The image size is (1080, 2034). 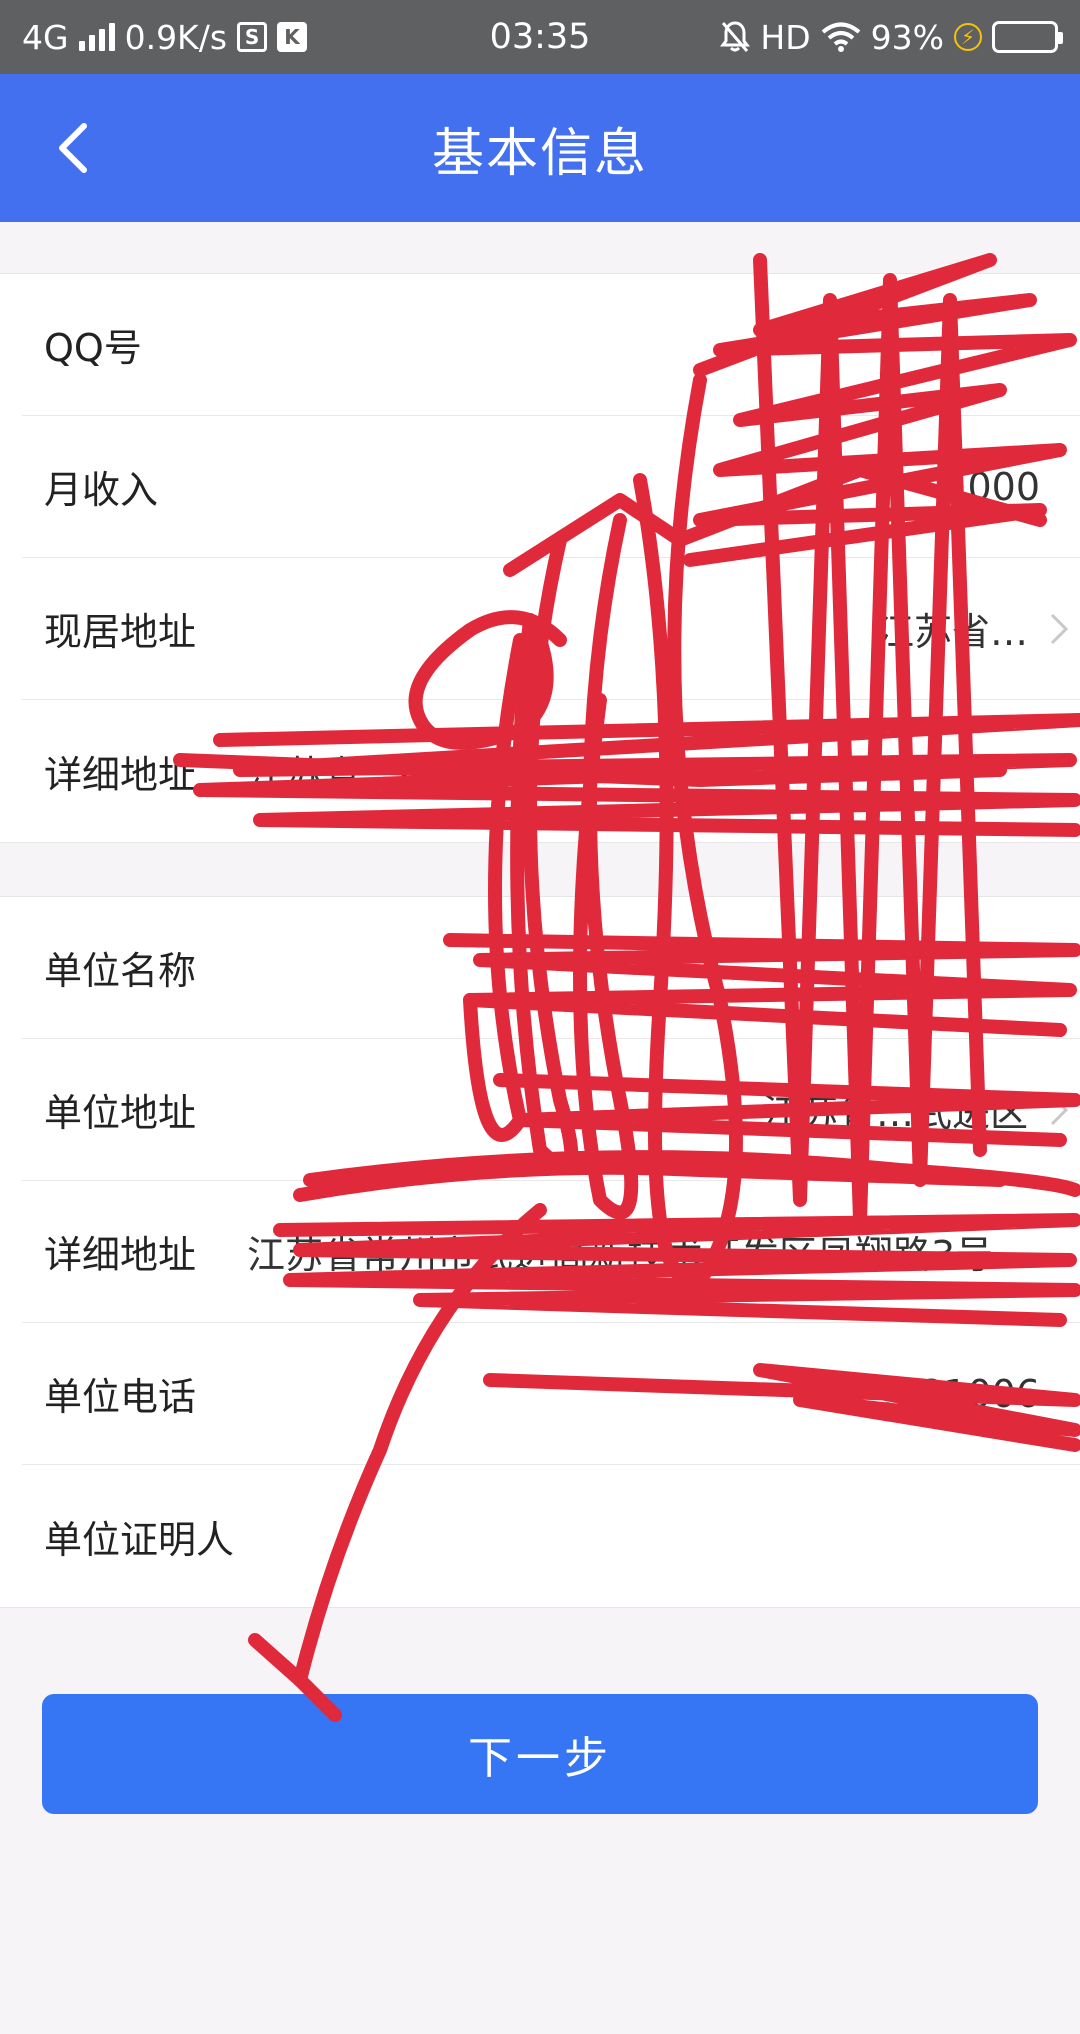 I want to click on battery-icon, so click(x=1027, y=37).